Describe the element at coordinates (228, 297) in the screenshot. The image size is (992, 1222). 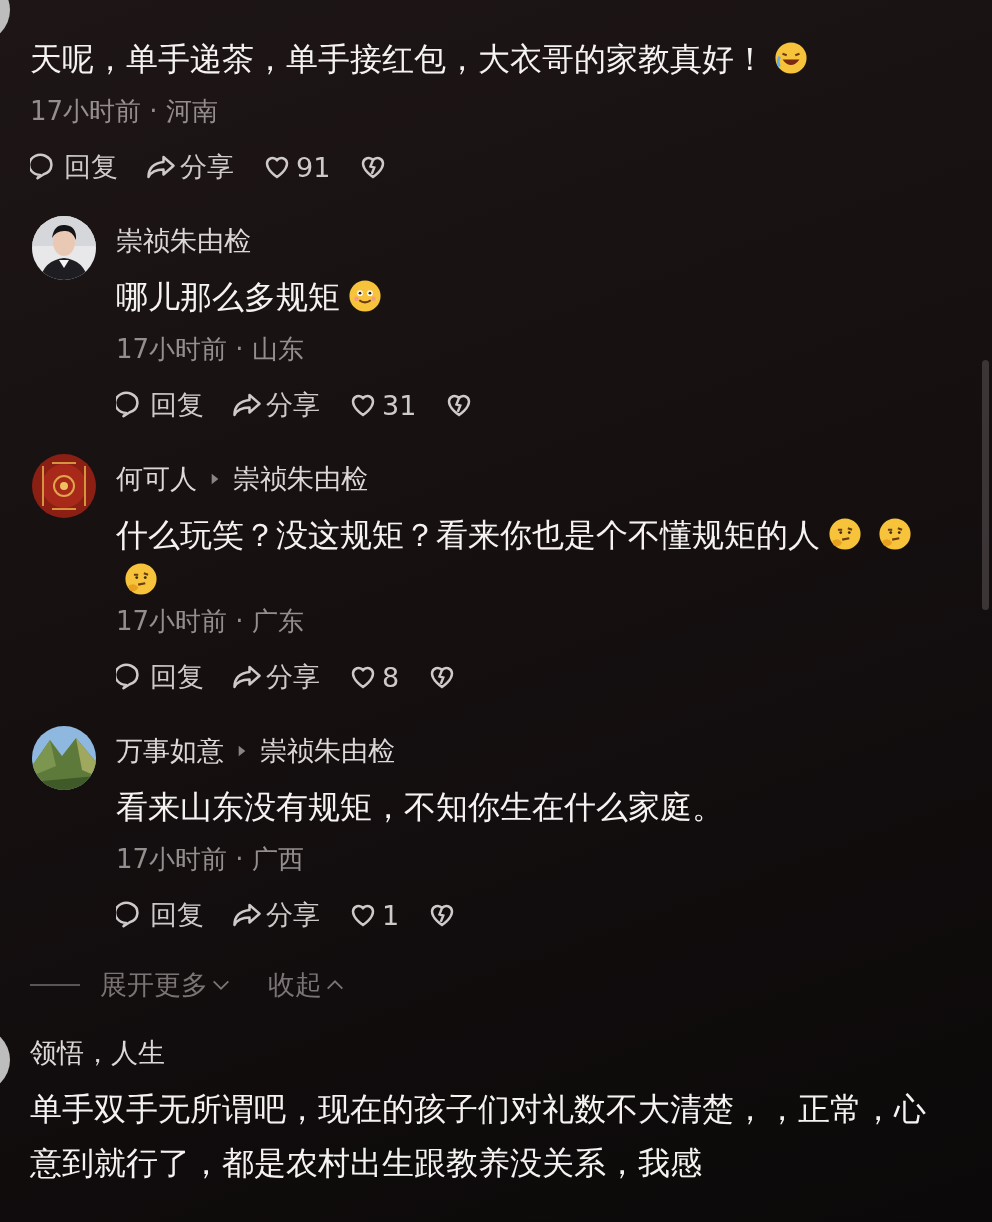
I see `comment-text: 哪儿那么多规矩` at that location.